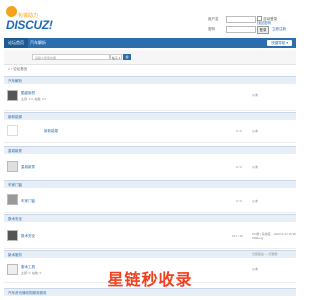 Image resolution: width=320 pixels, height=300 pixels. I want to click on section-header: 皇城新秀, so click(150, 150).